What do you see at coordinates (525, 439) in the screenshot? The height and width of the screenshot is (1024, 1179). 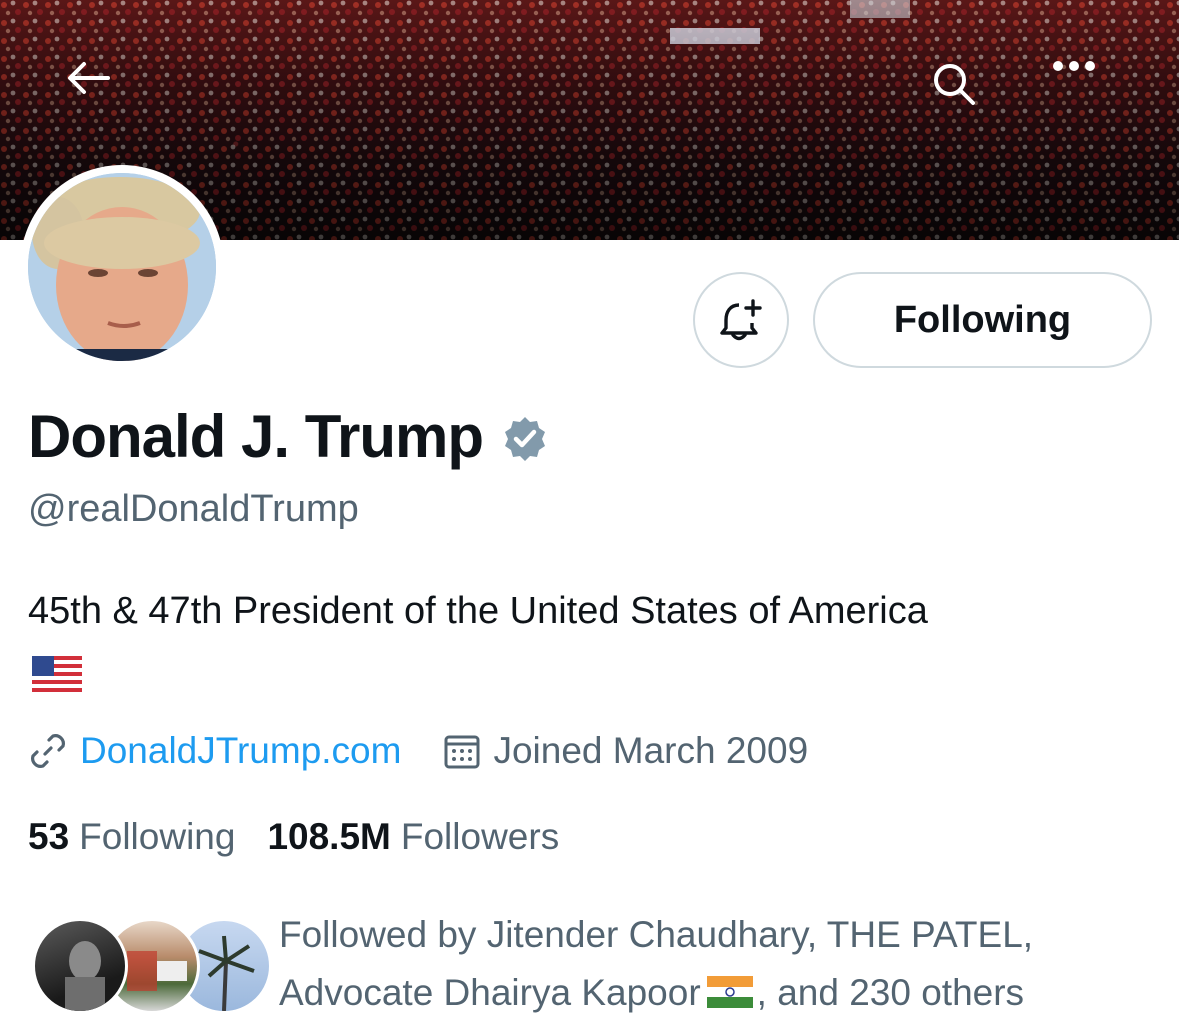 I see `verified-badge-icon` at bounding box center [525, 439].